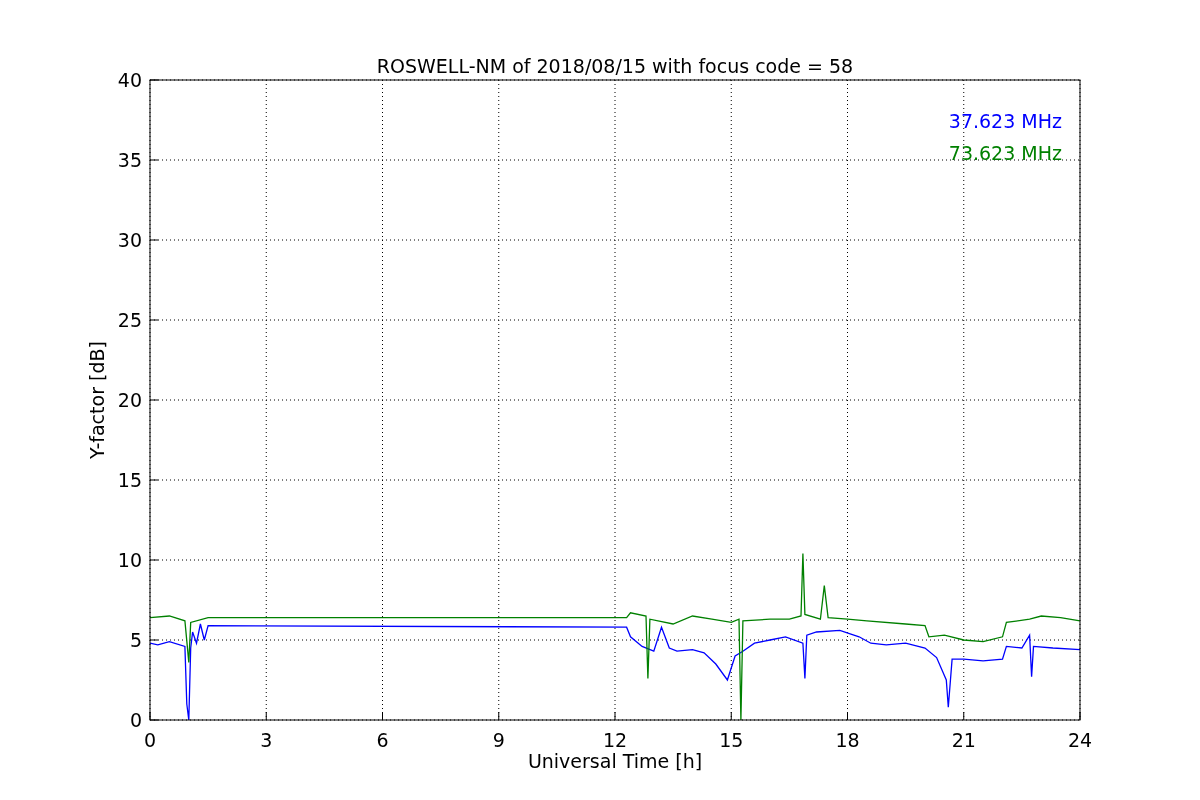  What do you see at coordinates (129, 560) in the screenshot?
I see `y-tick-label: 10` at bounding box center [129, 560].